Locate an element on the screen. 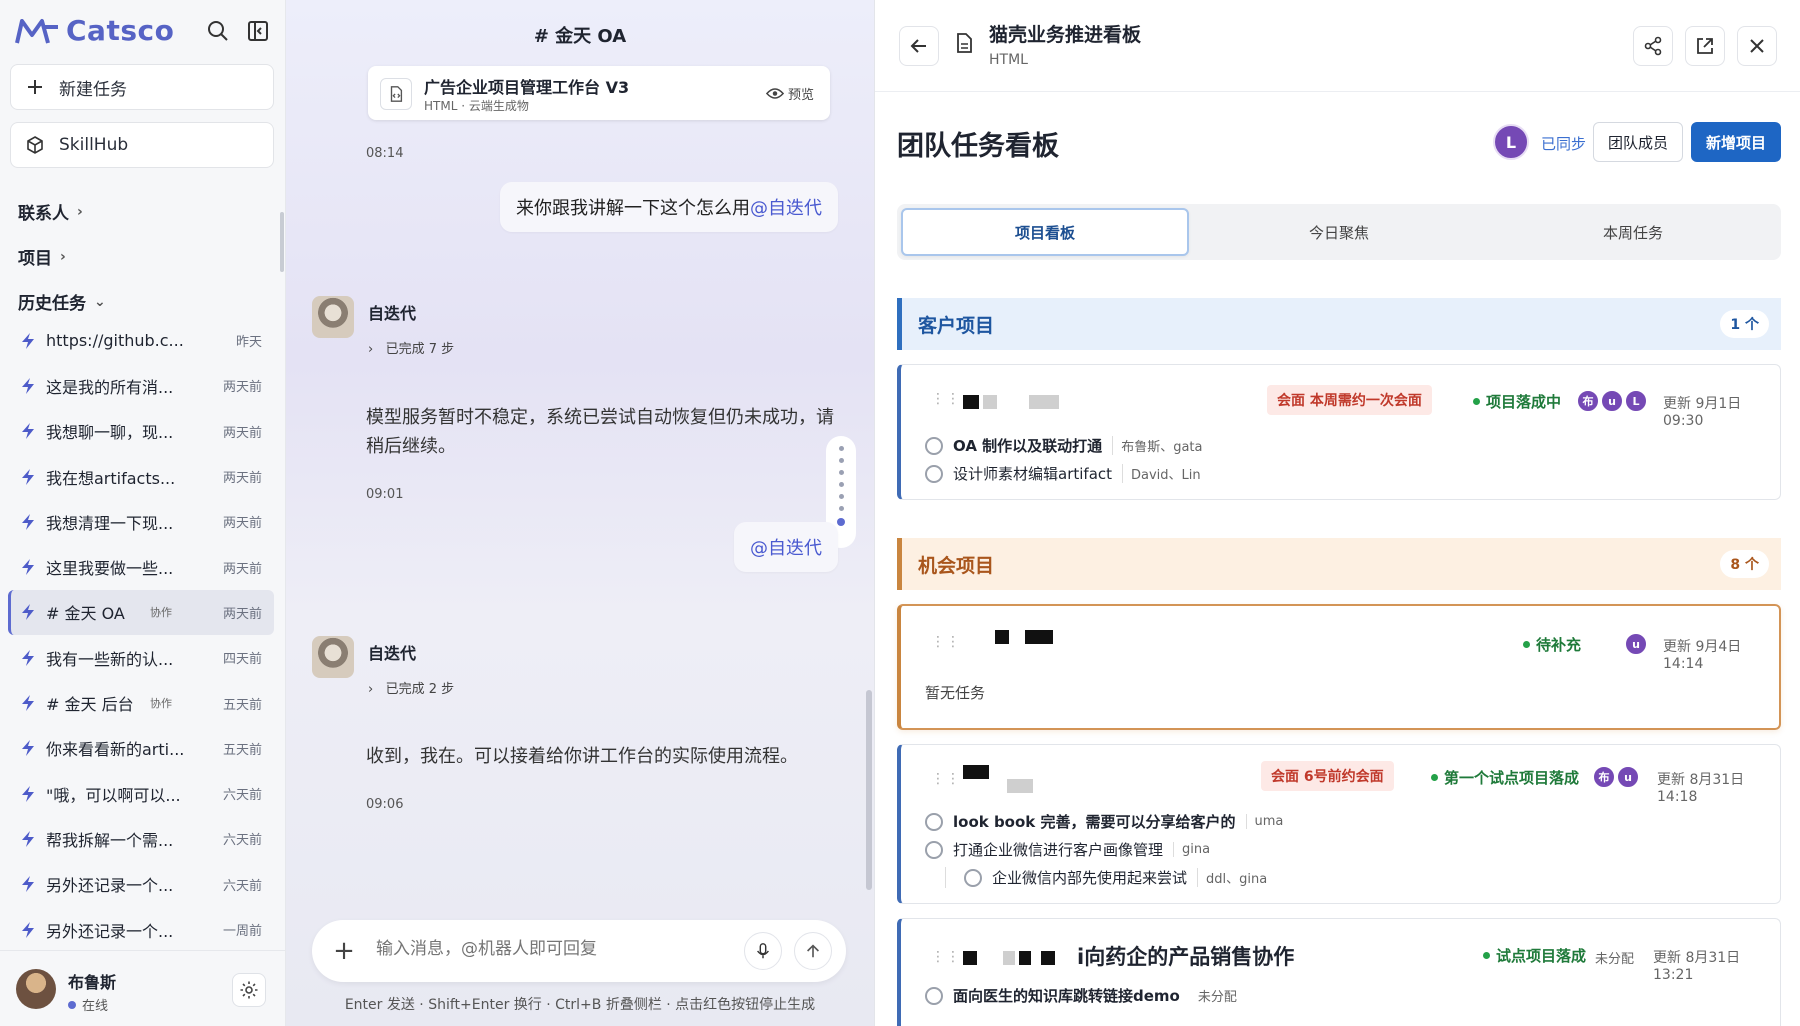 Image resolution: width=1800 pixels, height=1026 pixels. projects-section: 项目 › is located at coordinates (42, 257).